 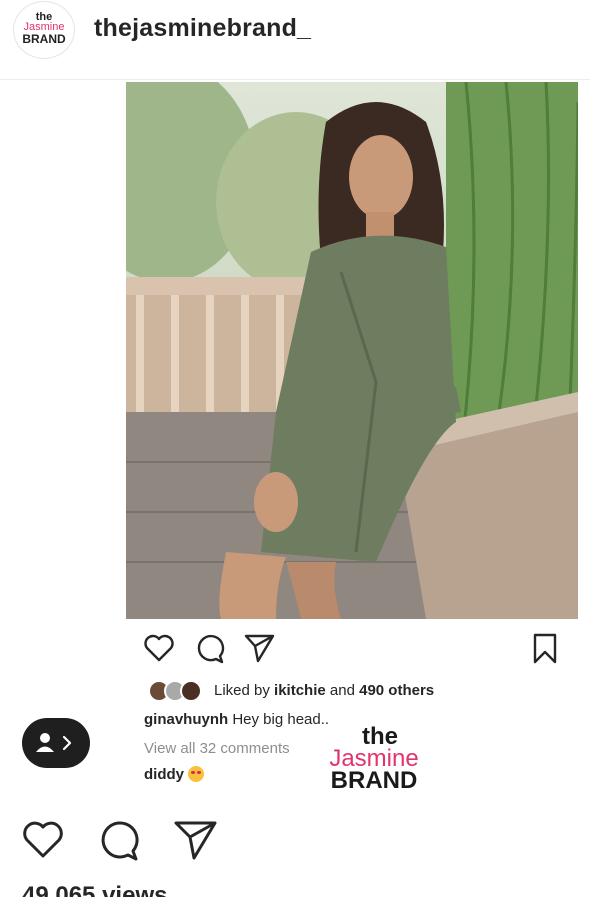 I want to click on brand-watermark: the Jasmine BRAND, so click(x=374, y=759).